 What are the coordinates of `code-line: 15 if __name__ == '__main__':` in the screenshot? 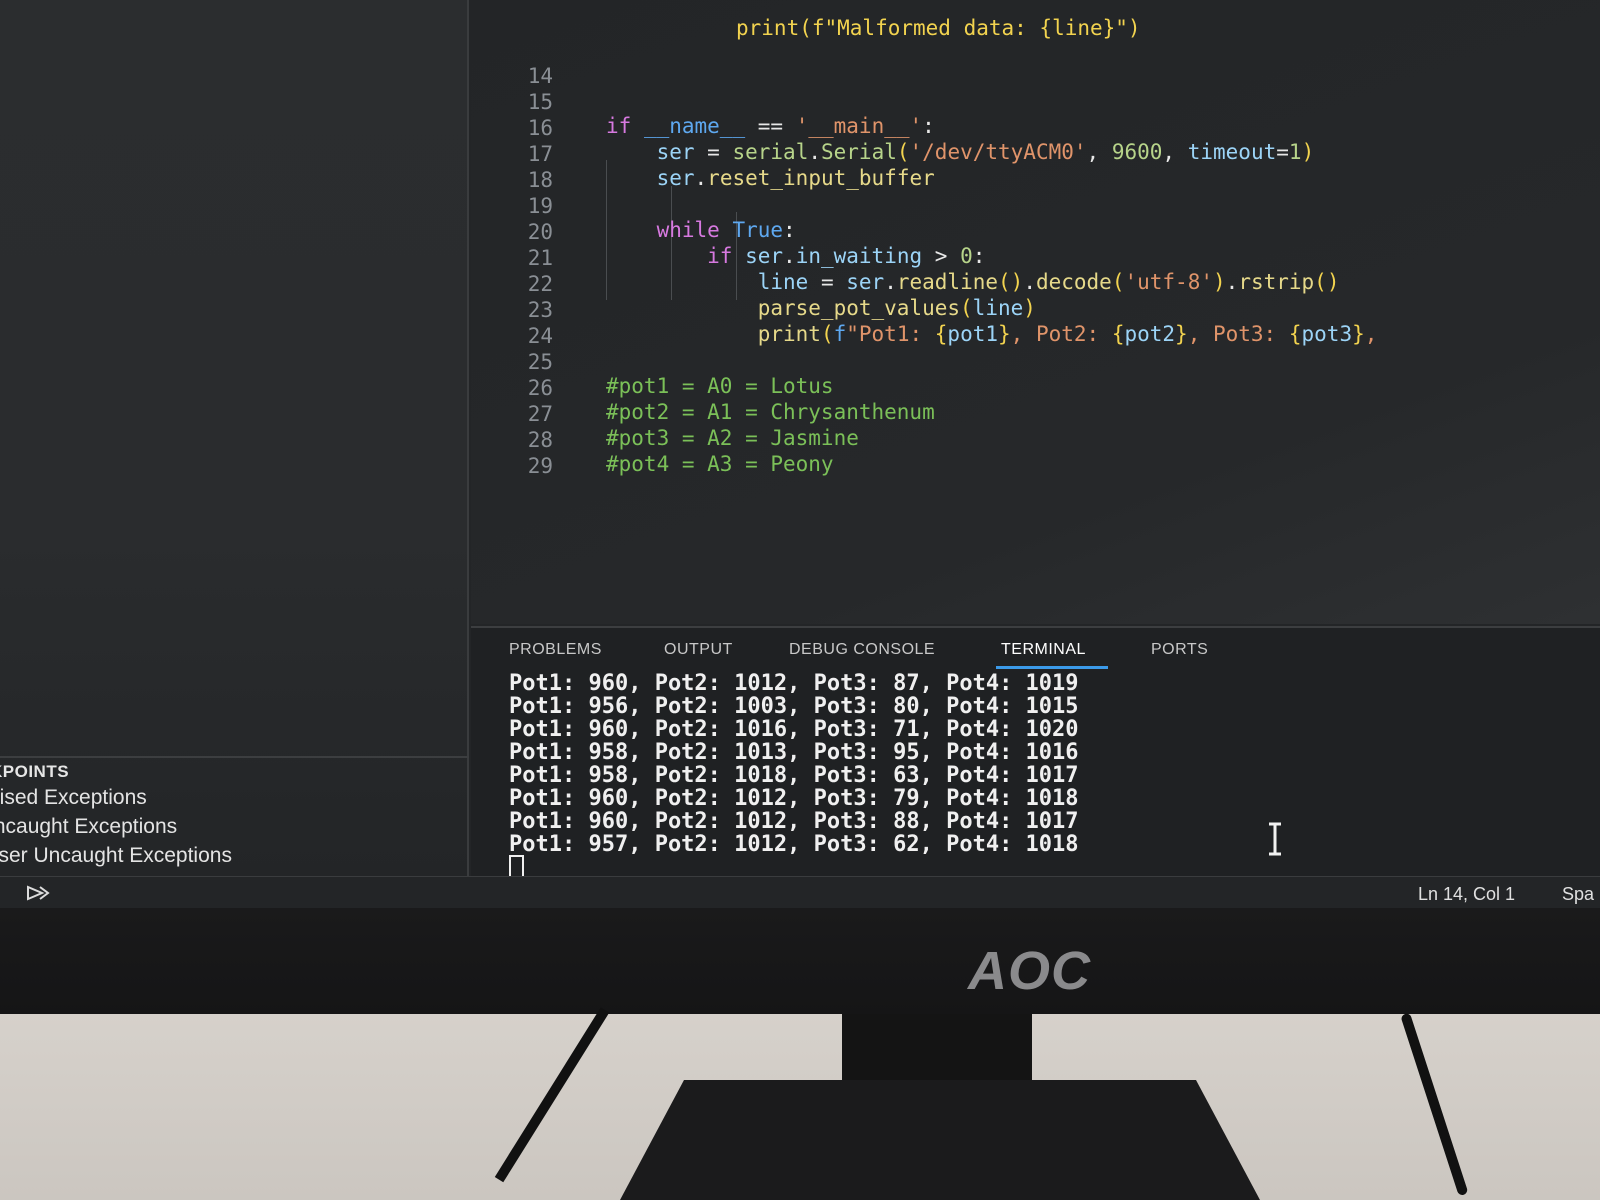 It's located at (1035, 102).